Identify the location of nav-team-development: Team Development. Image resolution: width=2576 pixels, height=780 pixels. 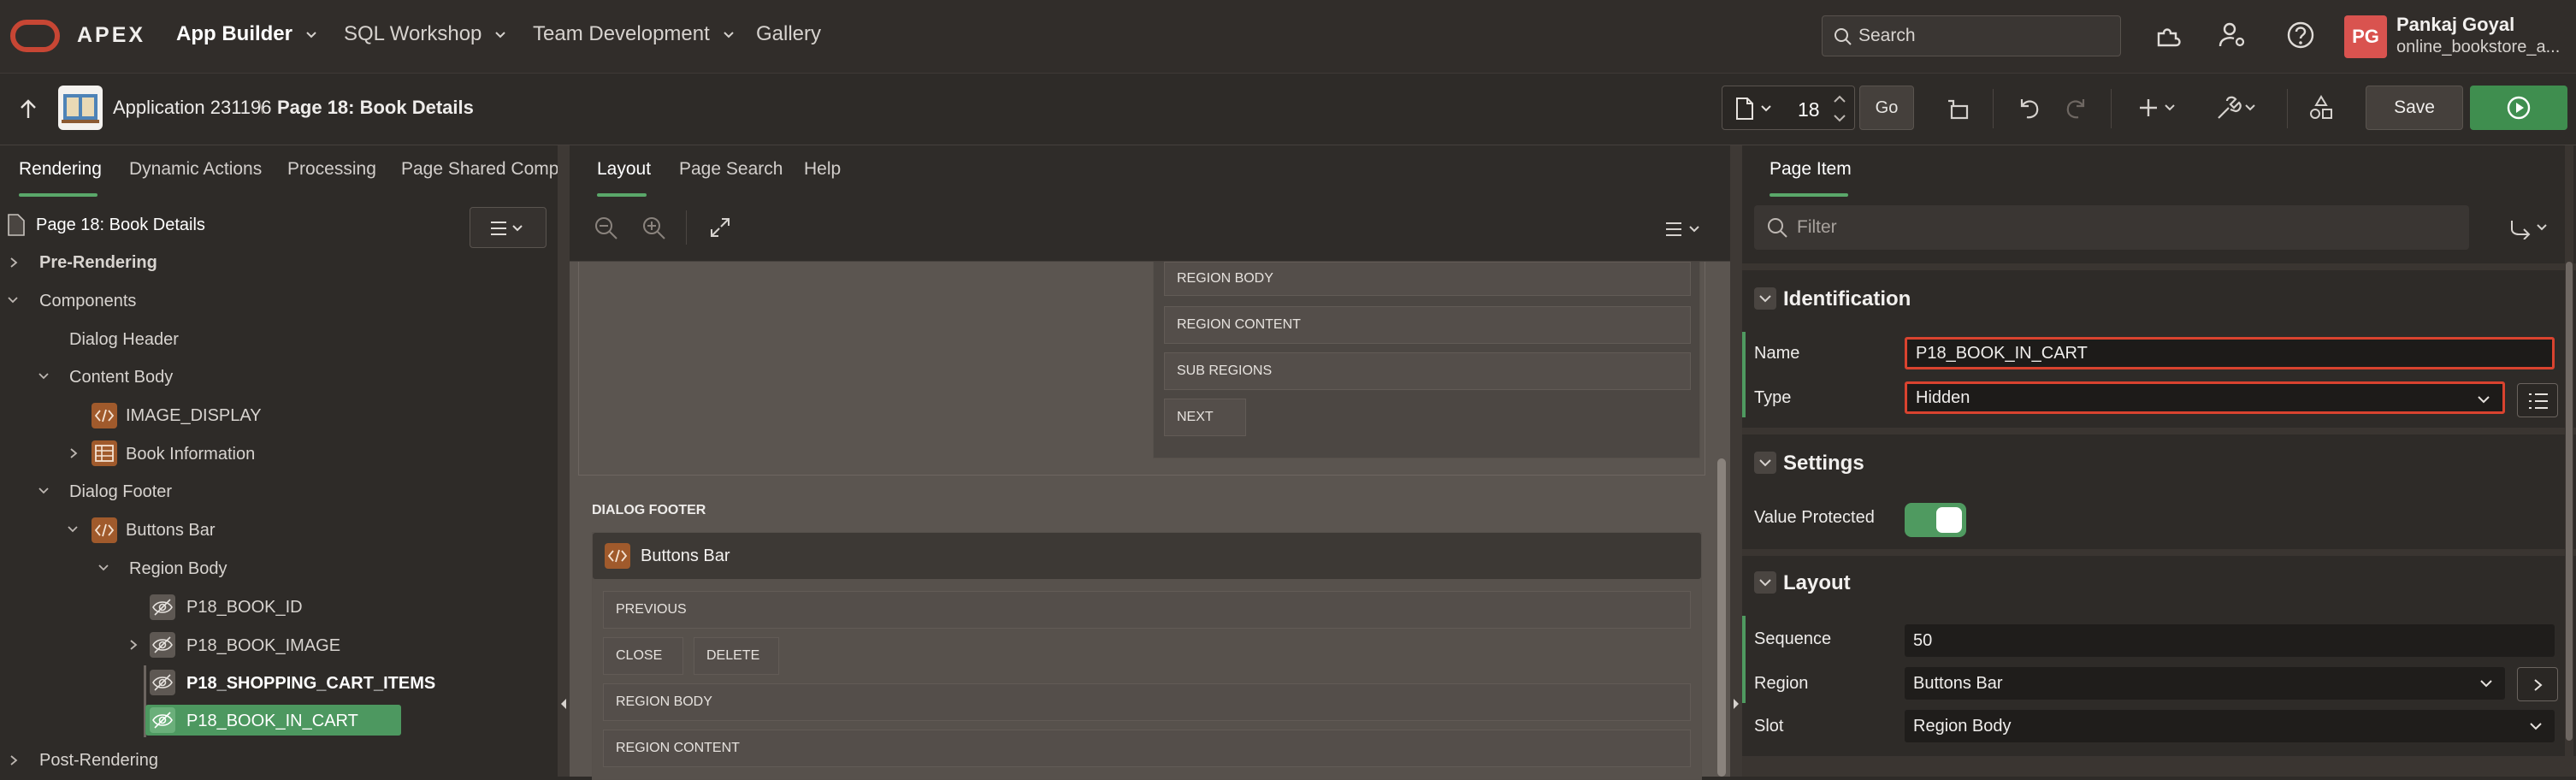
(634, 34).